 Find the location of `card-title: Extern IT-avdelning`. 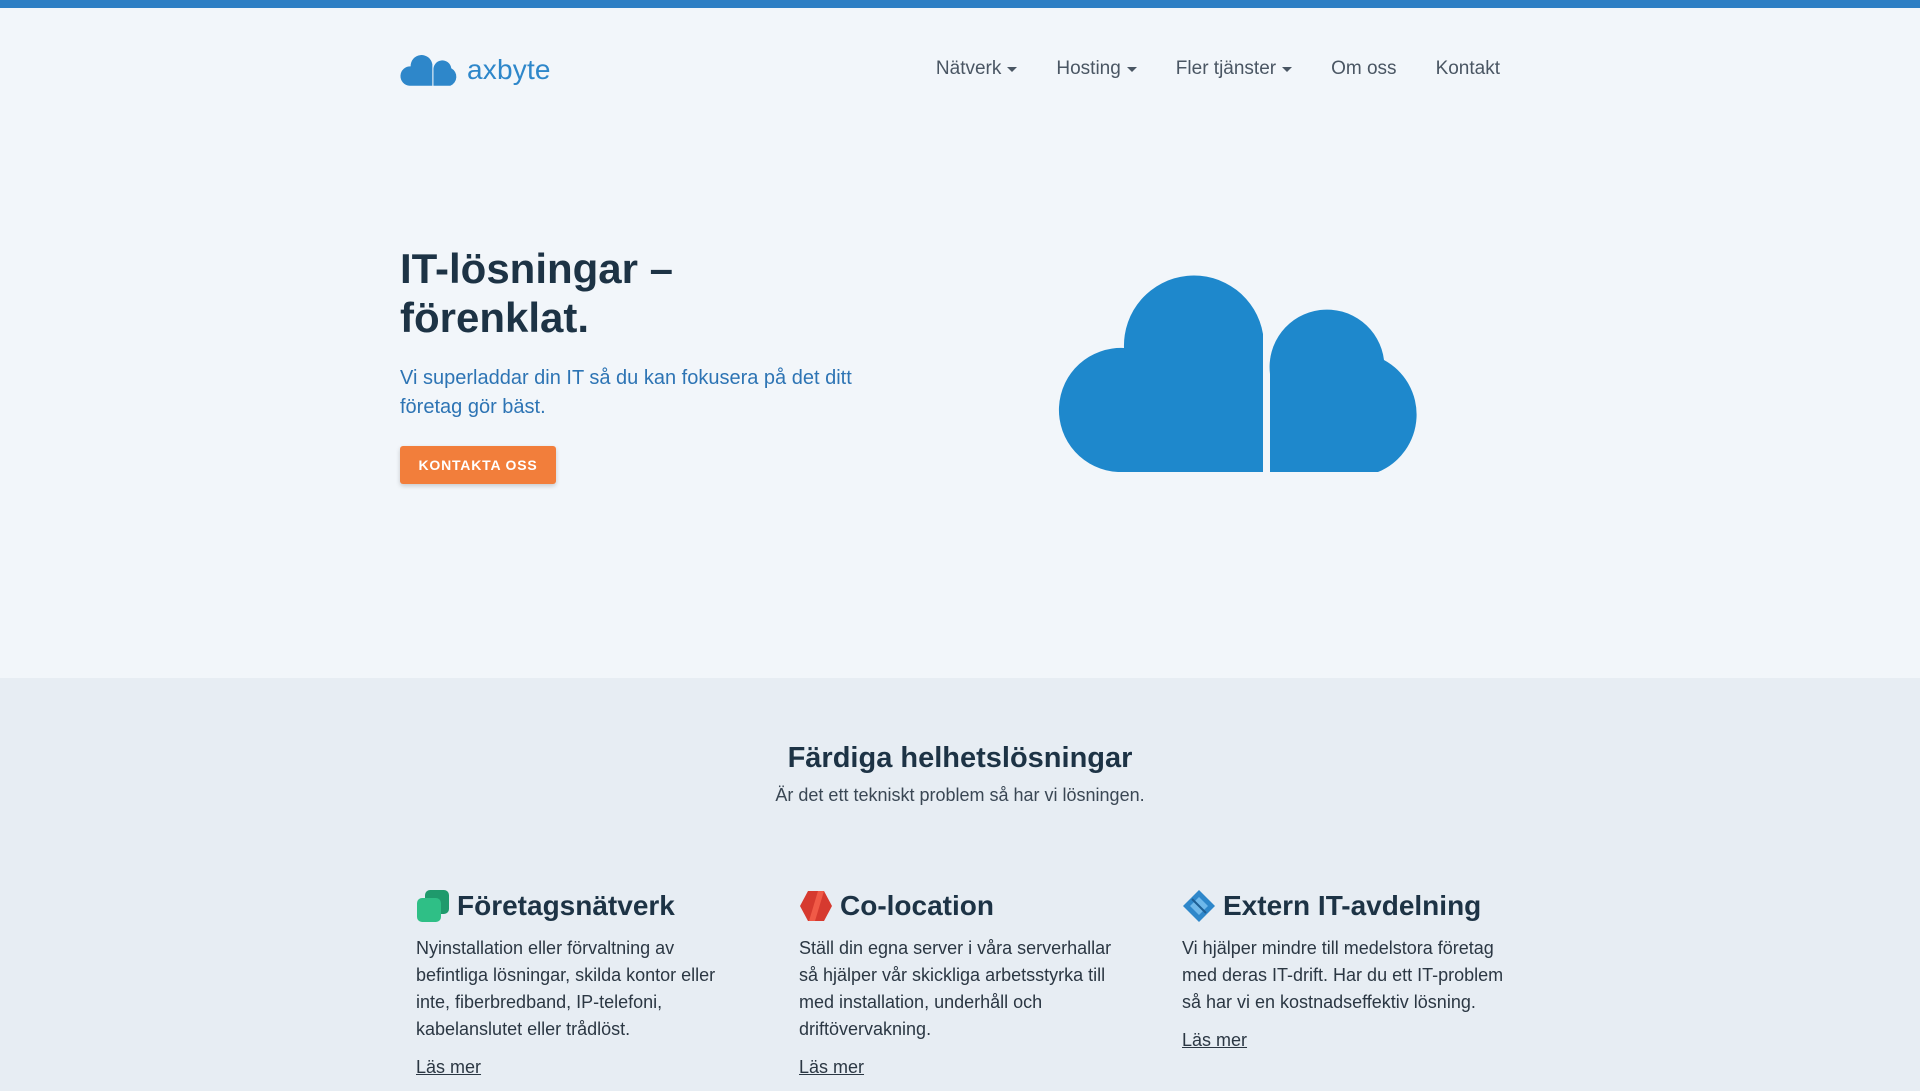

card-title: Extern IT-avdelning is located at coordinates (1352, 905).